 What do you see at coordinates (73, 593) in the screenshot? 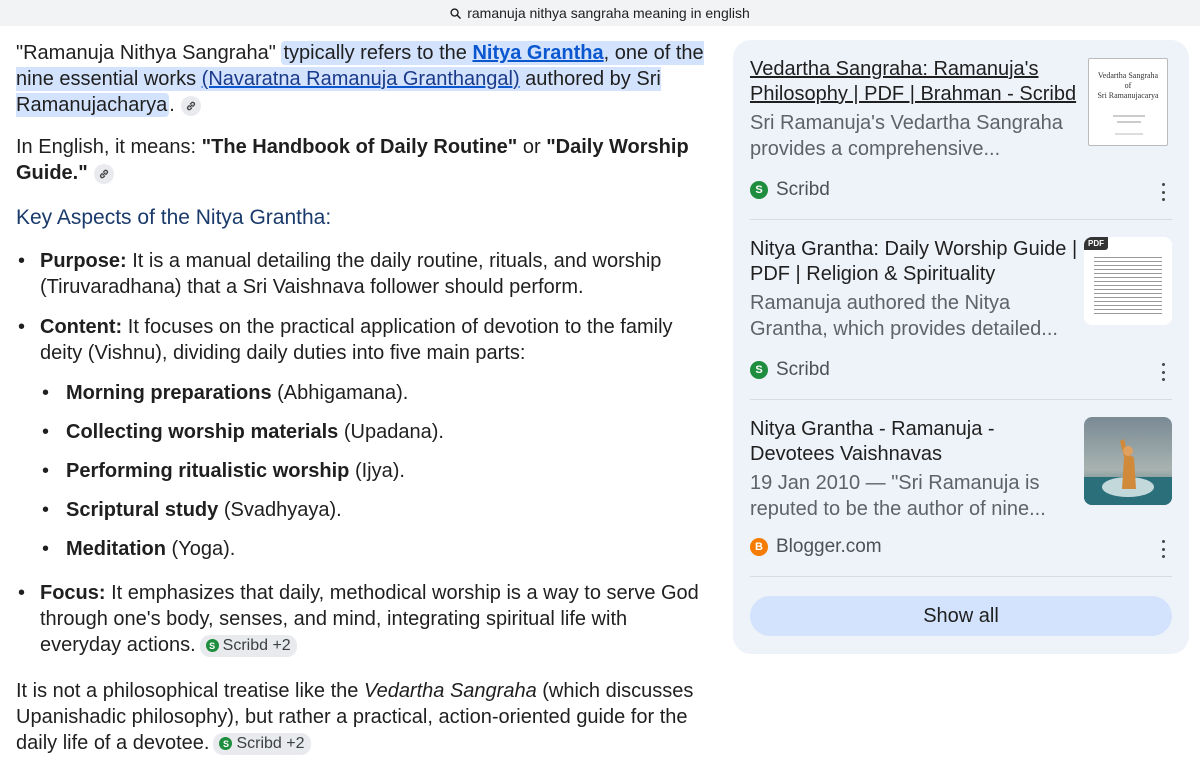
I see `focus-label: Focus:` at bounding box center [73, 593].